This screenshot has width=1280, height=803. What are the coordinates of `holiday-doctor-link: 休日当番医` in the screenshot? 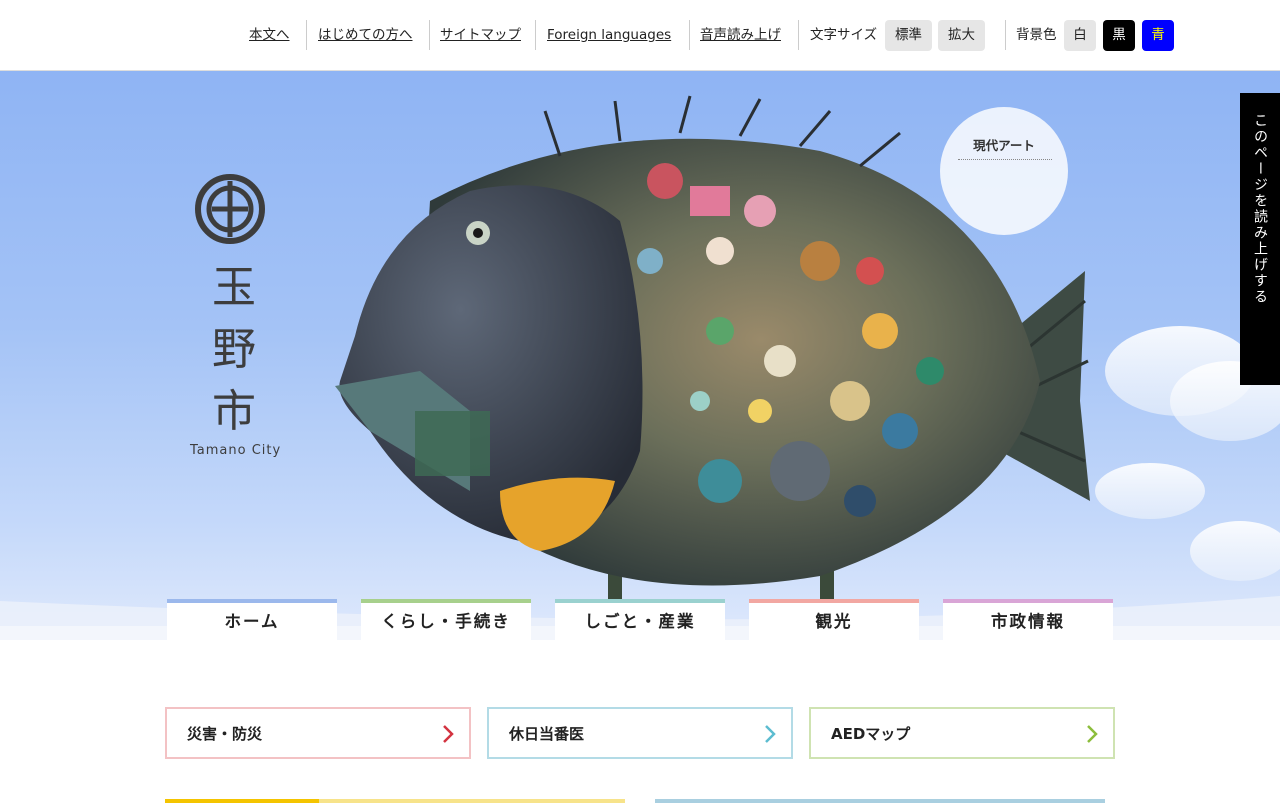 It's located at (640, 733).